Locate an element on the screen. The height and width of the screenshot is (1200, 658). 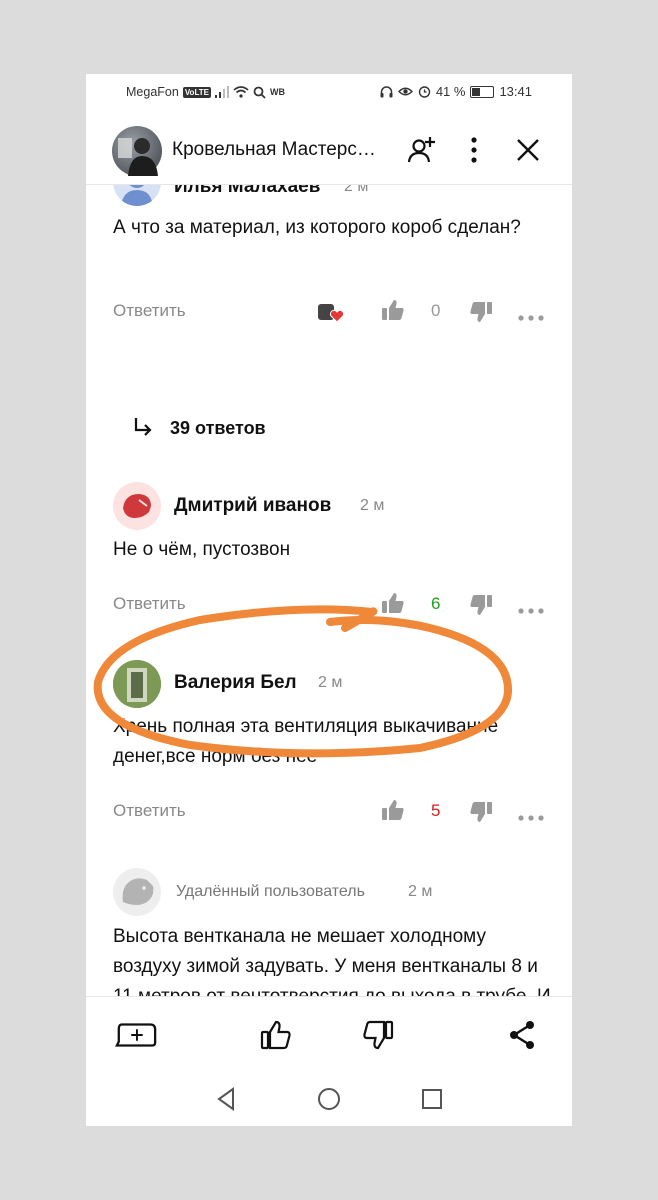
comment-author: Валерия Бел is located at coordinates (235, 683).